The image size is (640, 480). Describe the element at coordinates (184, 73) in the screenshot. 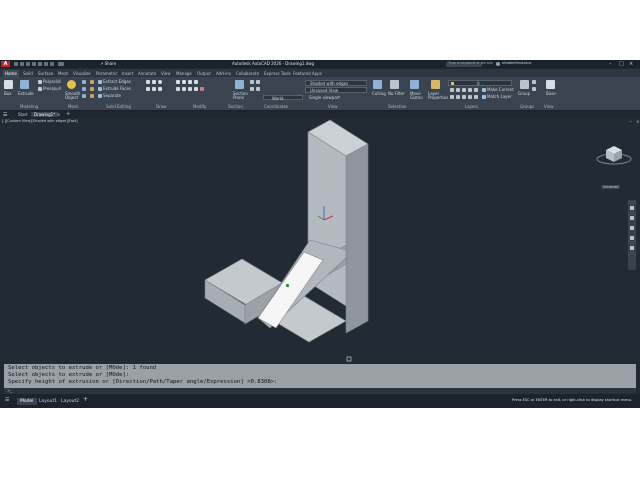

I see `tab-manage: Manage` at that location.